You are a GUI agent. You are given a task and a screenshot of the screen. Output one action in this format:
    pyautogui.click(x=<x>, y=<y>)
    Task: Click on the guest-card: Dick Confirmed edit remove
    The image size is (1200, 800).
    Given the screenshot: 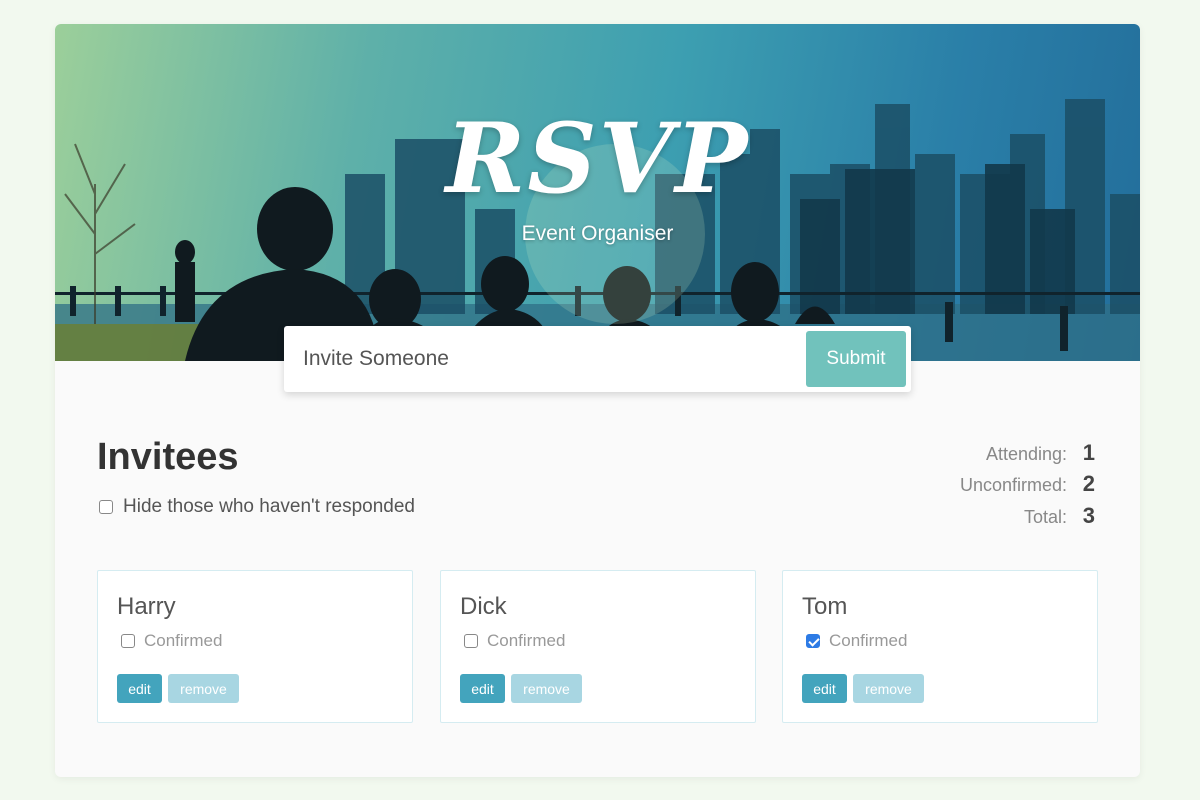 What is the action you would take?
    pyautogui.click(x=598, y=646)
    